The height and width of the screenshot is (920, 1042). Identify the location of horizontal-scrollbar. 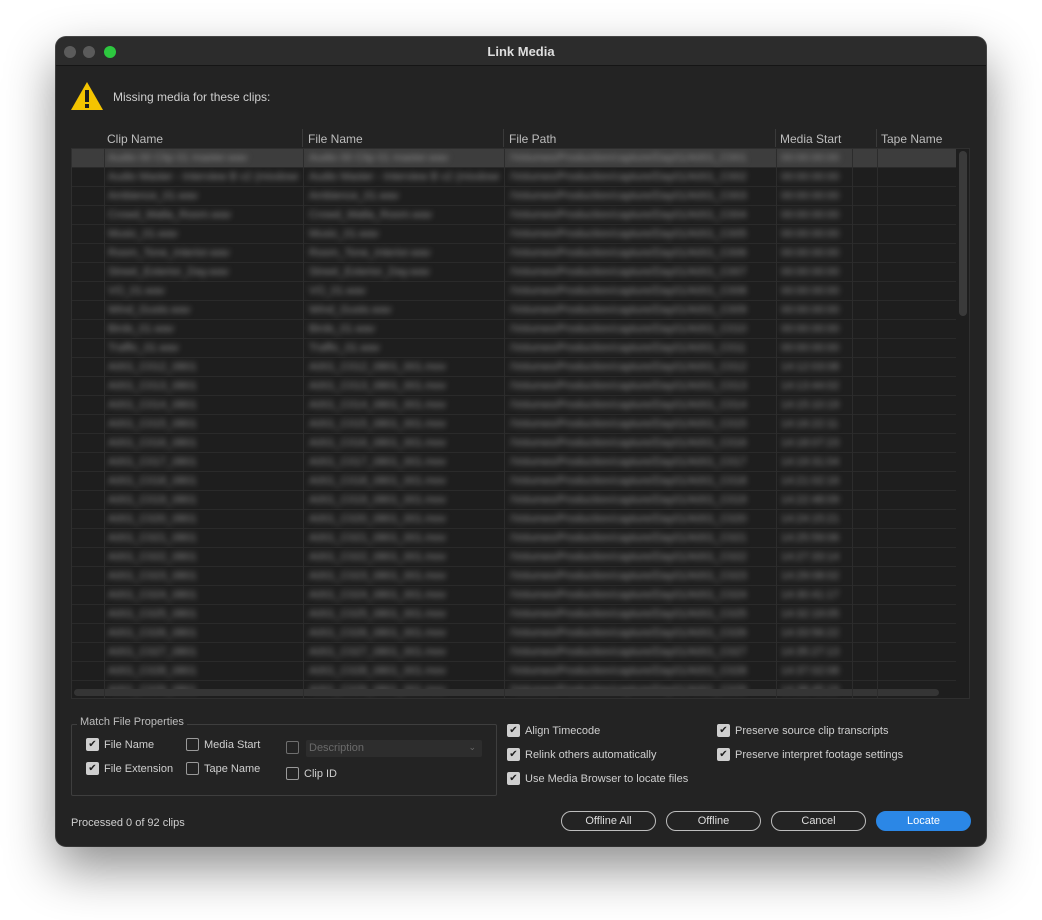
(506, 692).